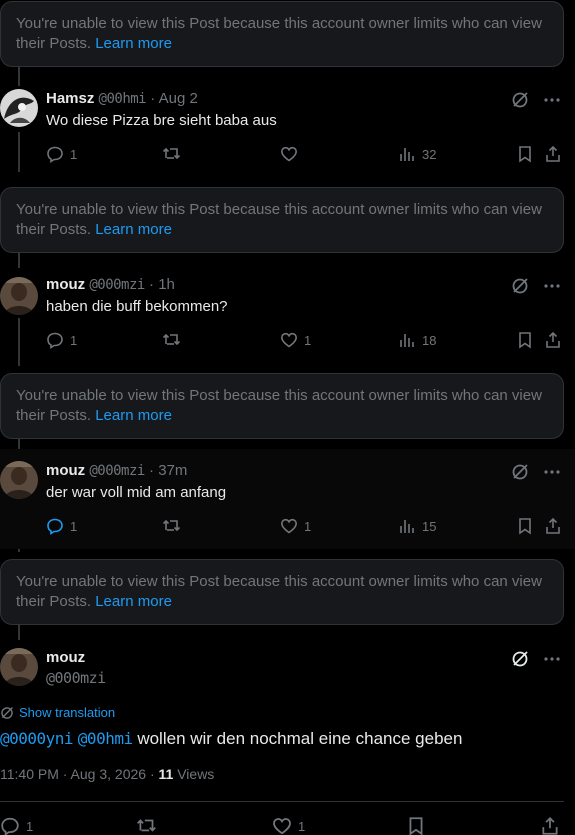 Image resolution: width=575 pixels, height=835 pixels. I want to click on main-post-actions: 1 1, so click(287, 825).